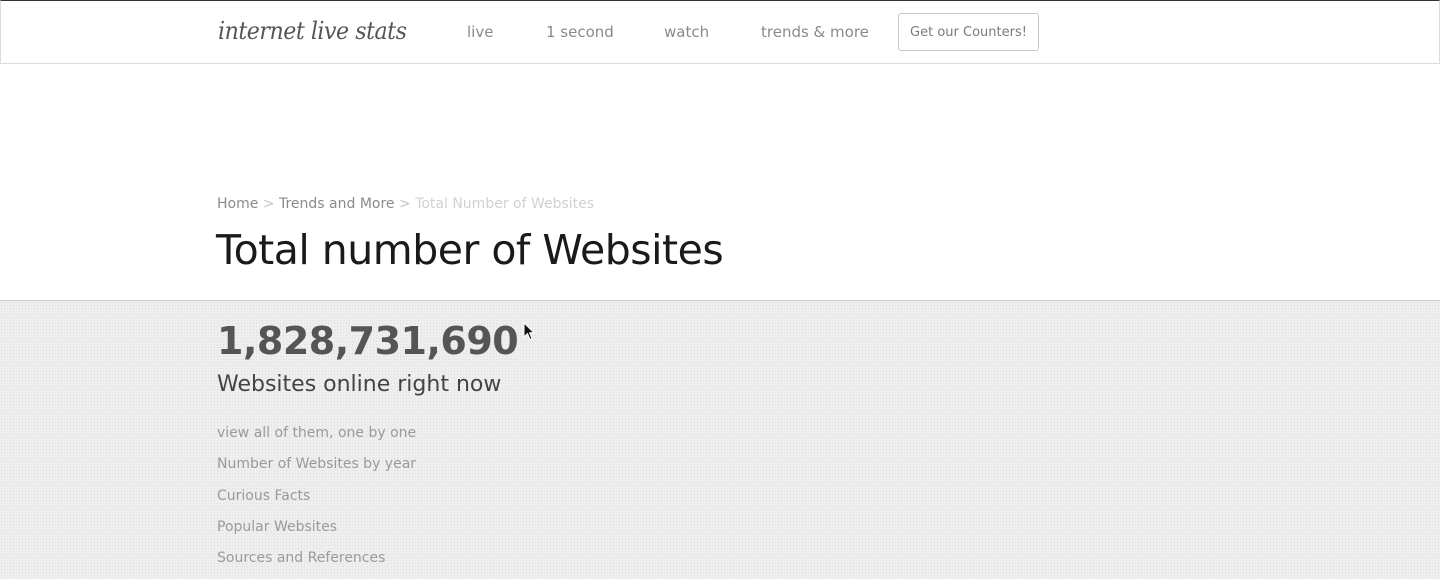  What do you see at coordinates (237, 204) in the screenshot?
I see `breadcrumb-home: Home` at bounding box center [237, 204].